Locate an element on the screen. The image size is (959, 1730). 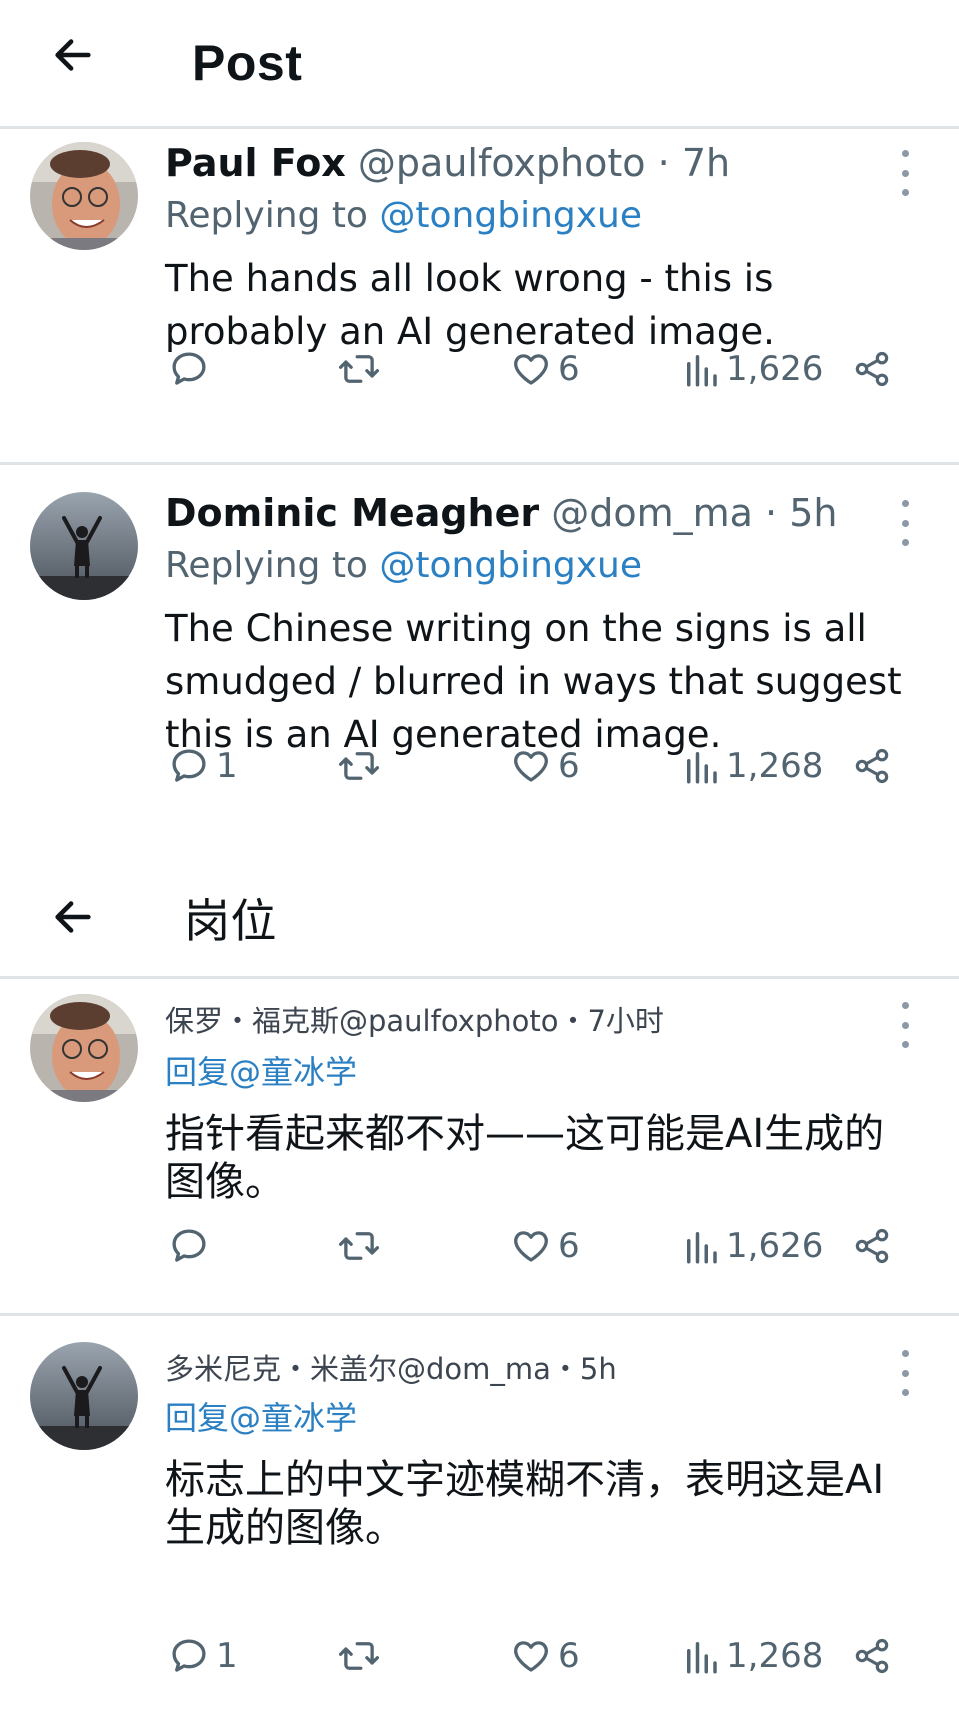
top-bar: Post is located at coordinates (479, 63).